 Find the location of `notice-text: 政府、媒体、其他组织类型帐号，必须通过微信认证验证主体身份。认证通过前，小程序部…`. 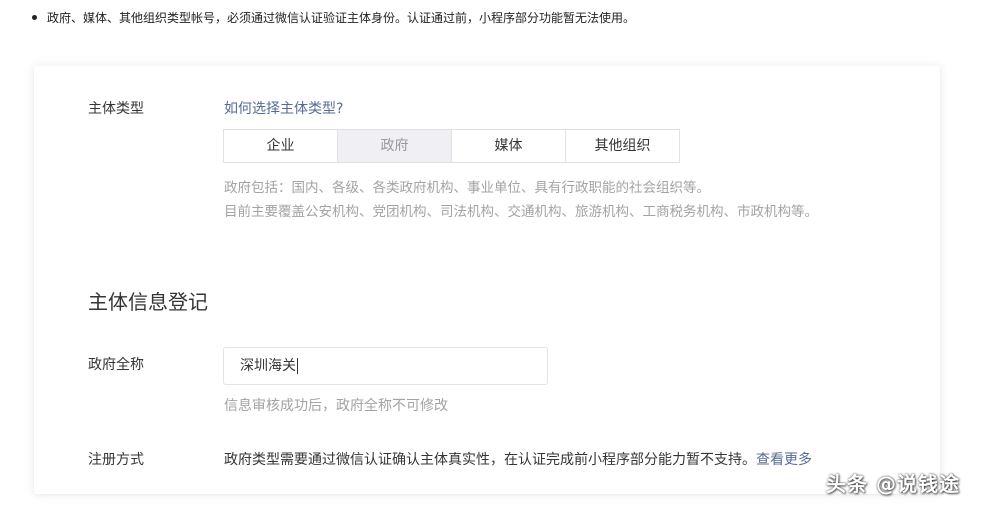

notice-text: 政府、媒体、其他组织类型帐号，必须通过微信认证验证主体身份。认证通过前，小程序部… is located at coordinates (341, 18).